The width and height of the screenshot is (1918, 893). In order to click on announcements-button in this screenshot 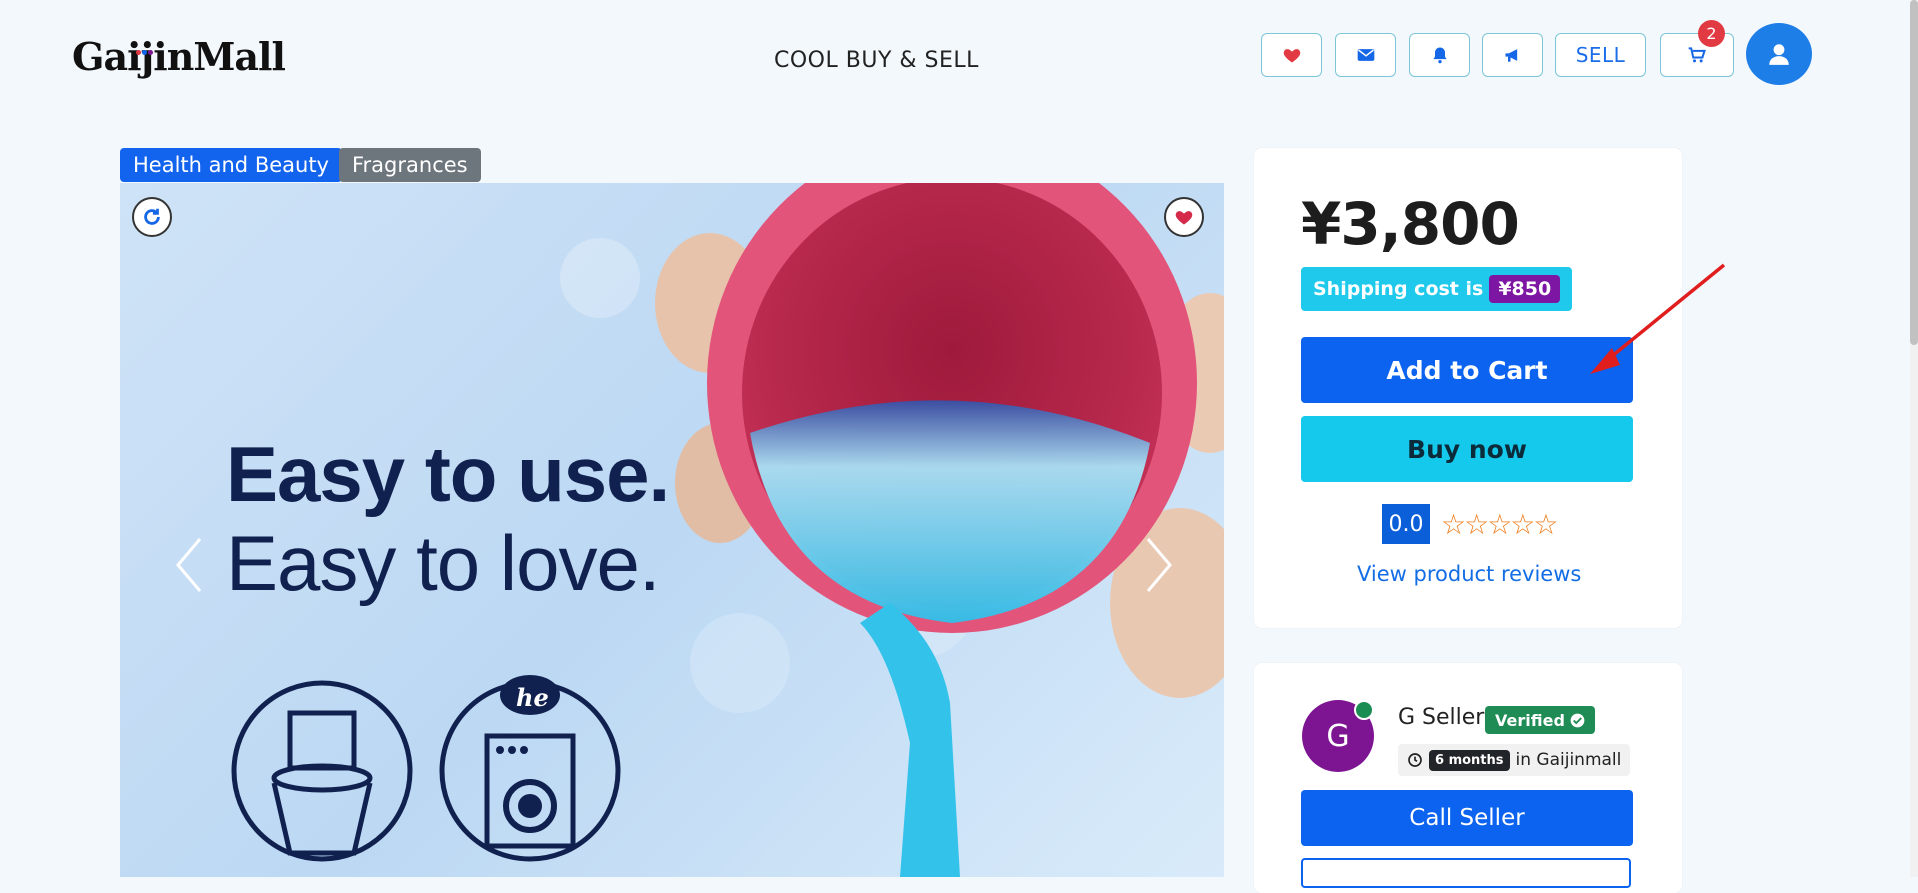, I will do `click(1512, 55)`.